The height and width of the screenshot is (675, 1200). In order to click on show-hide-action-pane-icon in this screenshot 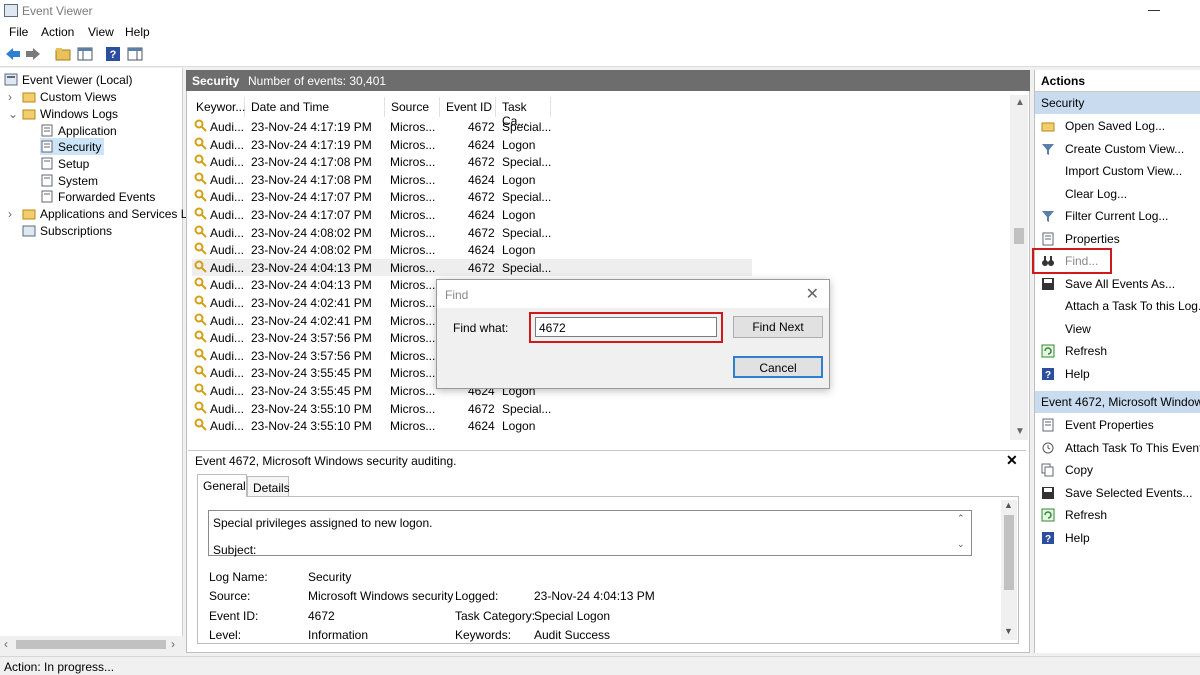, I will do `click(135, 54)`.